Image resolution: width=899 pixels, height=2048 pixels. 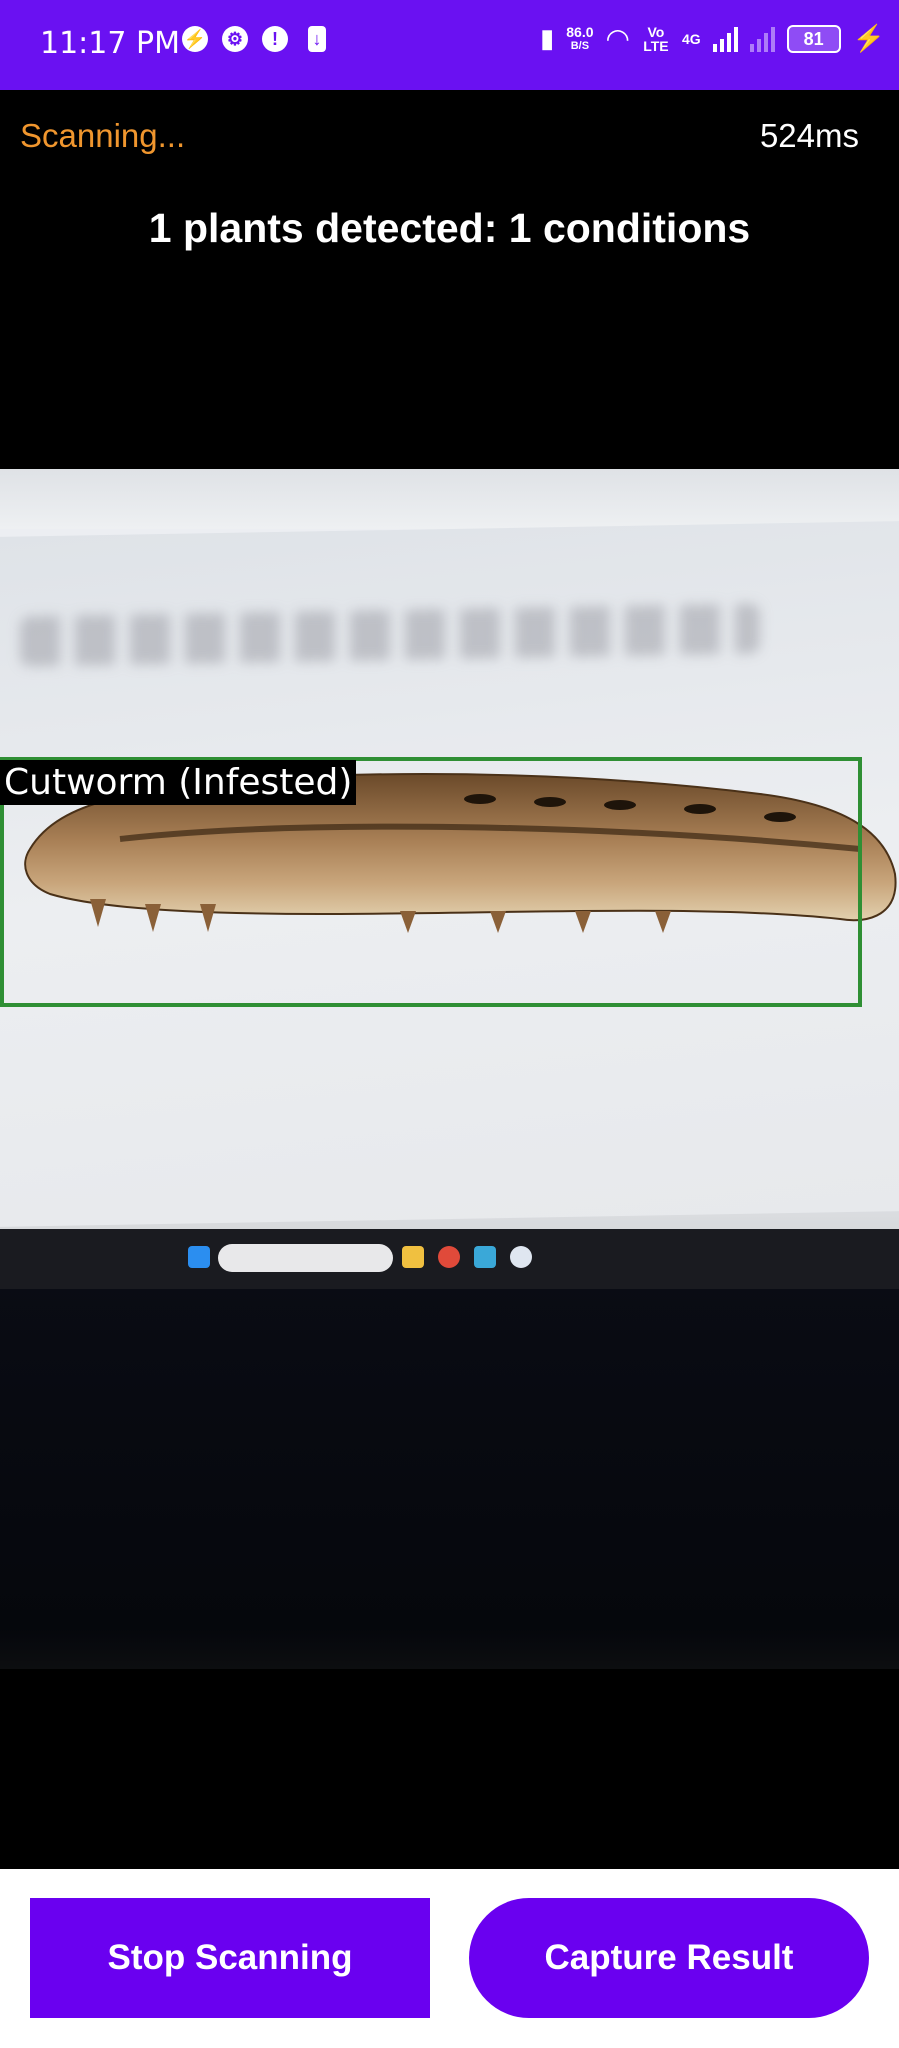 I want to click on download-icon: ↓, so click(x=317, y=39).